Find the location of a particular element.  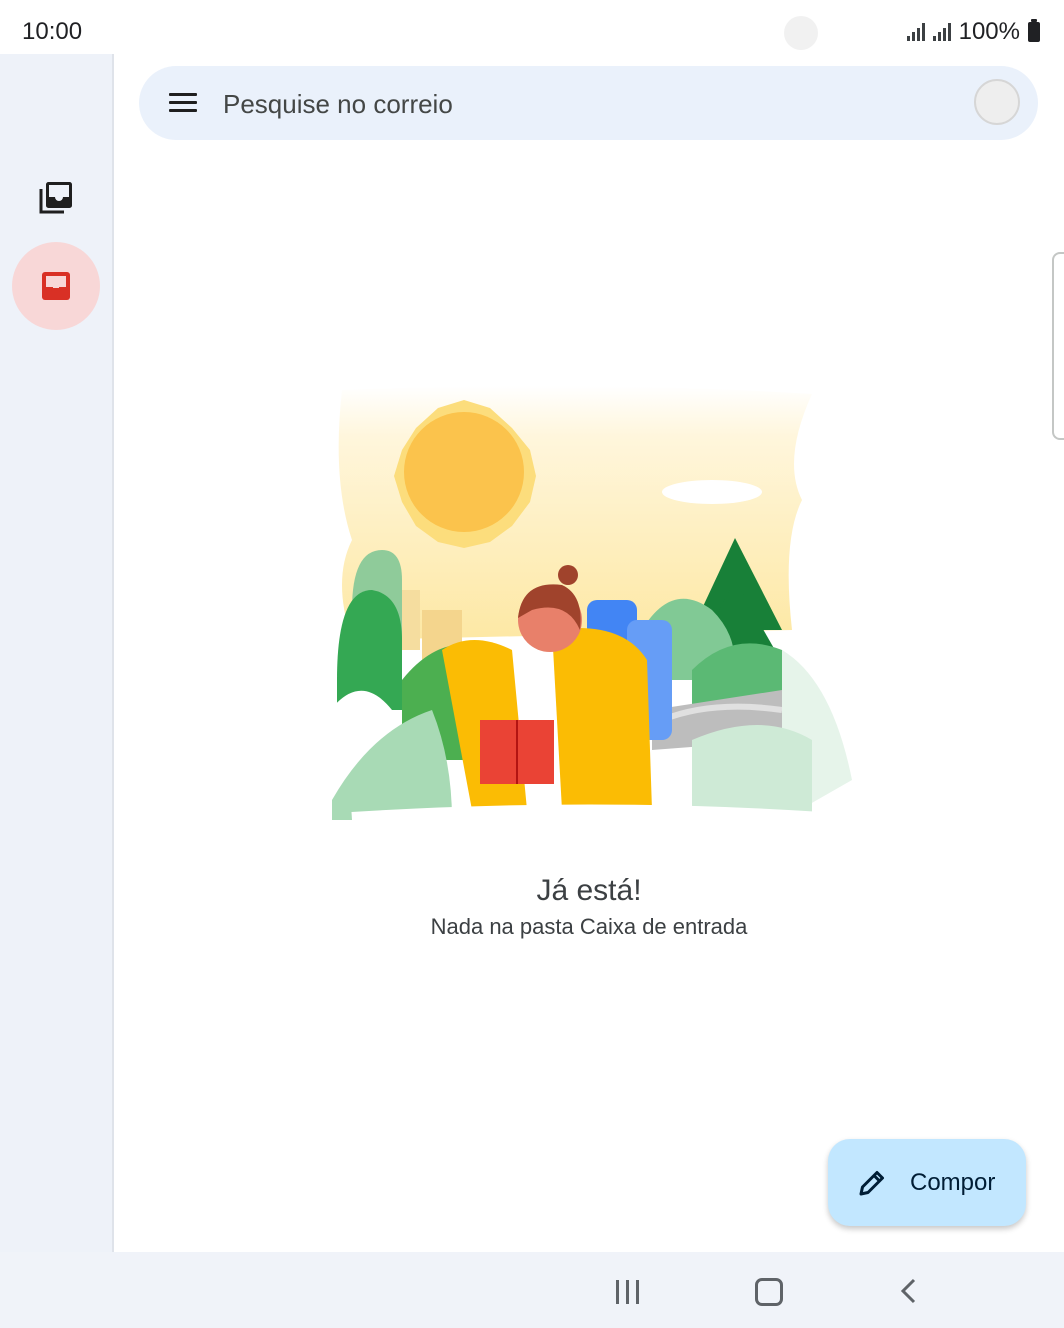

pencil-icon is located at coordinates (871, 1183).